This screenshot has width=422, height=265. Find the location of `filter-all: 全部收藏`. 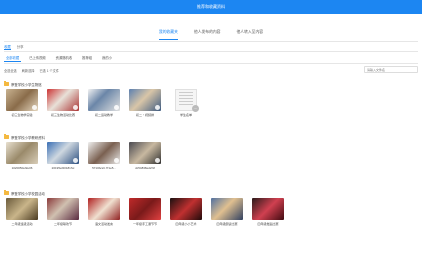

filter-all: 全部收藏 is located at coordinates (12, 58).